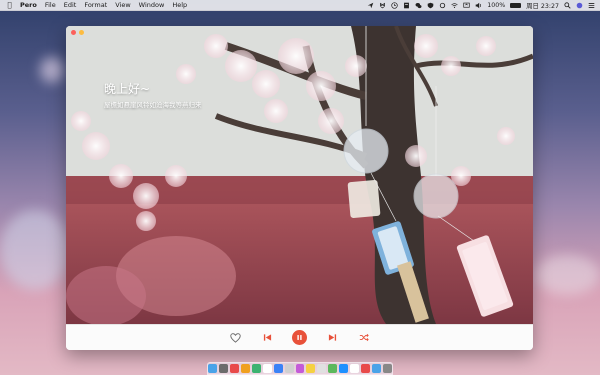 The image size is (600, 375). I want to click on menu-edit: Edit, so click(70, 5).